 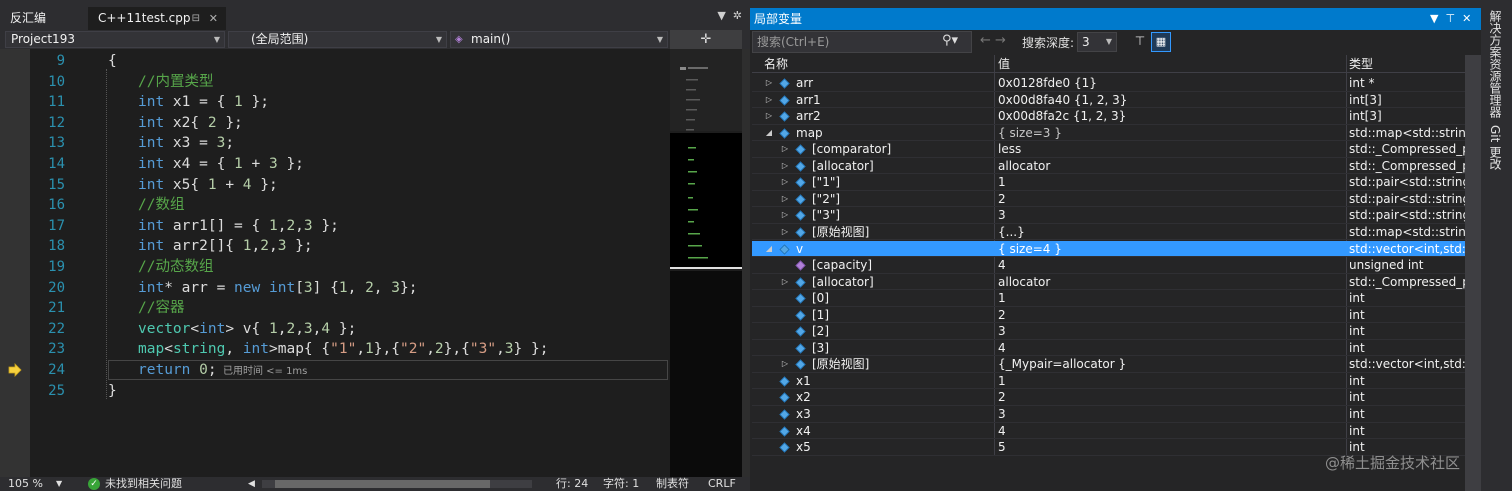 What do you see at coordinates (208, 185) in the screenshot?
I see `code-line: int x5{ 1 + 4 };` at bounding box center [208, 185].